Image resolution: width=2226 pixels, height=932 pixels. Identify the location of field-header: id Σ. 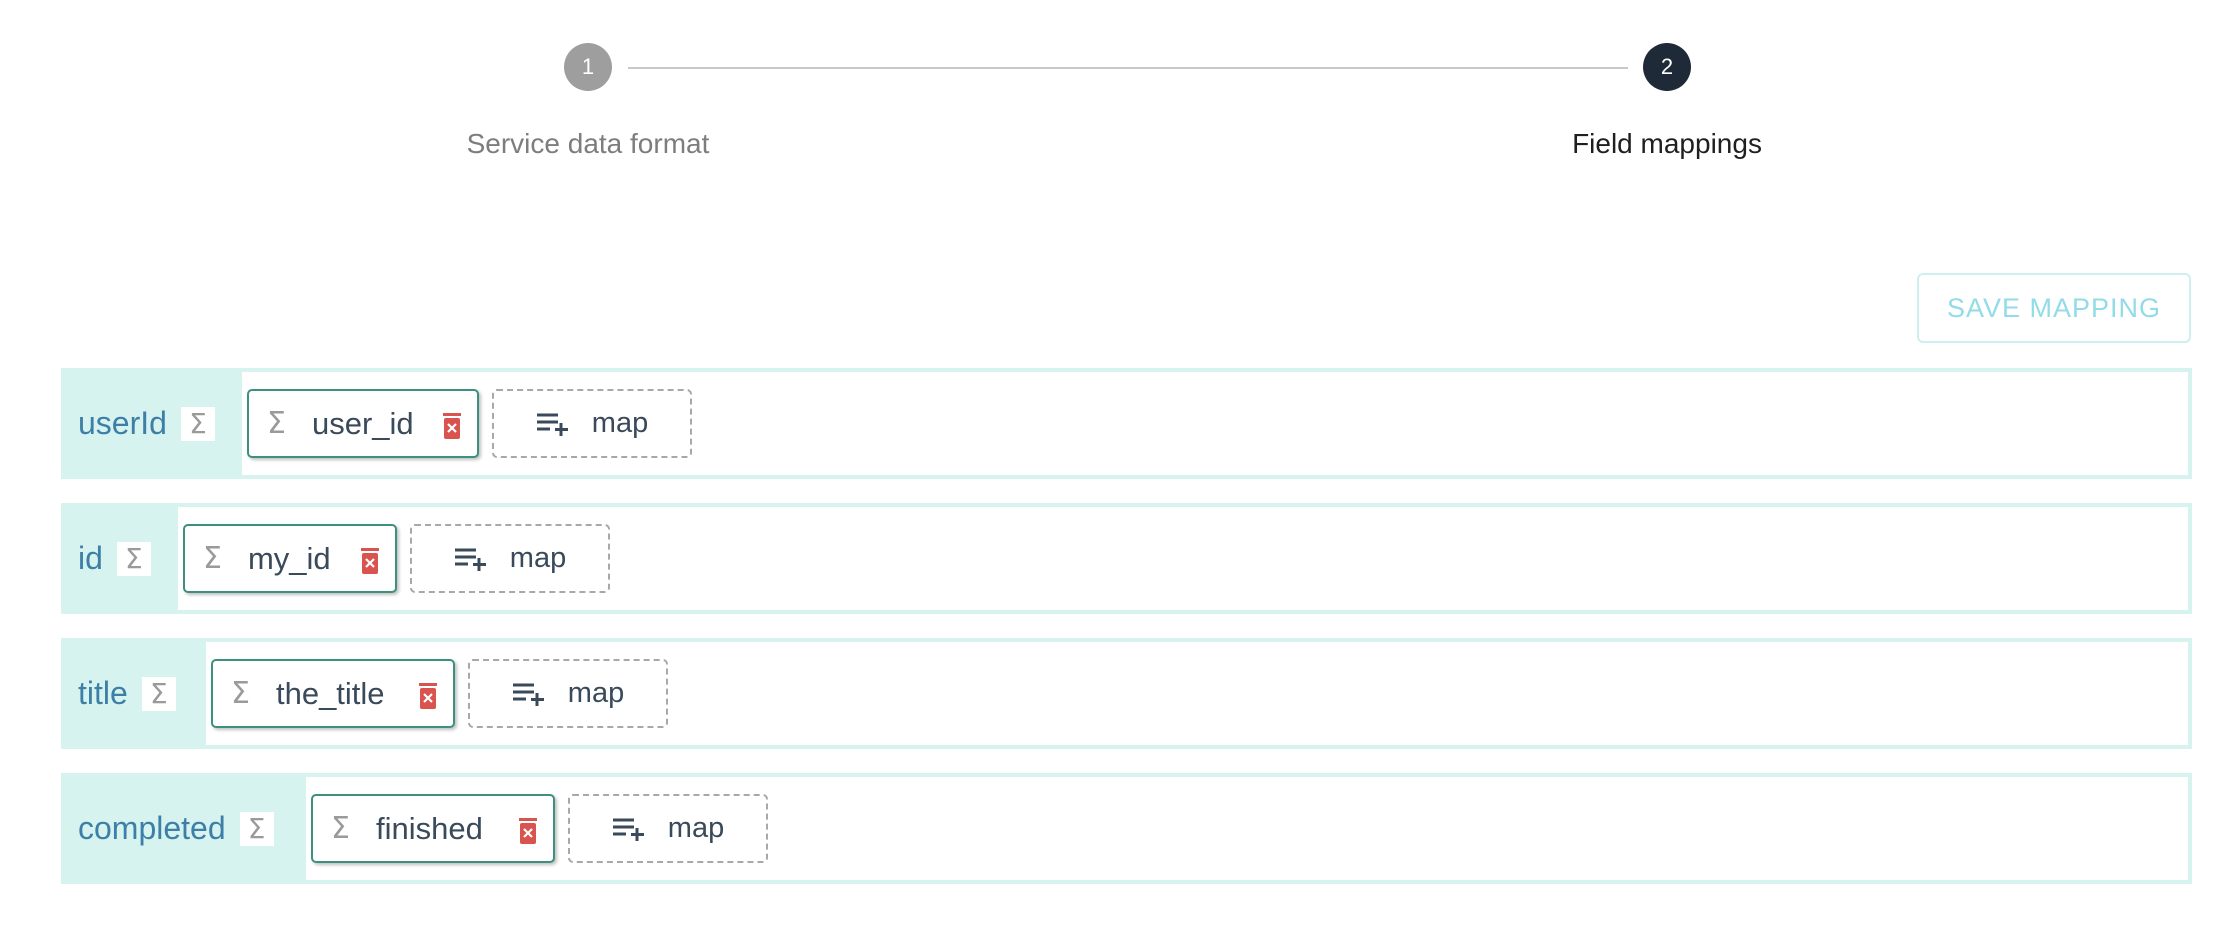
(121, 558).